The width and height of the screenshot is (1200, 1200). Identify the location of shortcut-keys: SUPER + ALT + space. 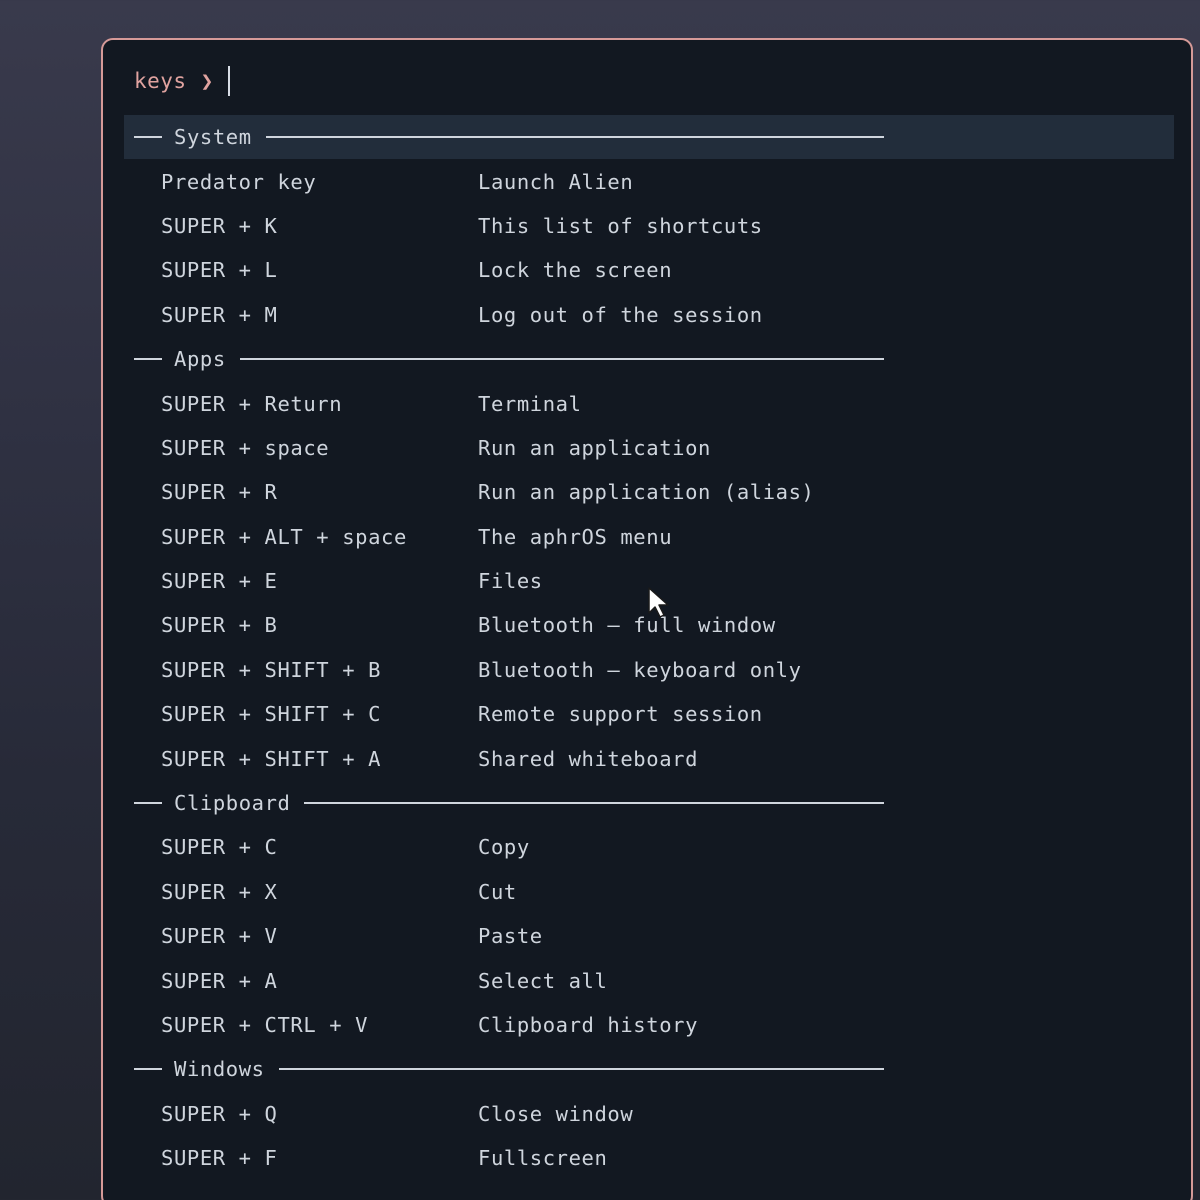
(284, 536).